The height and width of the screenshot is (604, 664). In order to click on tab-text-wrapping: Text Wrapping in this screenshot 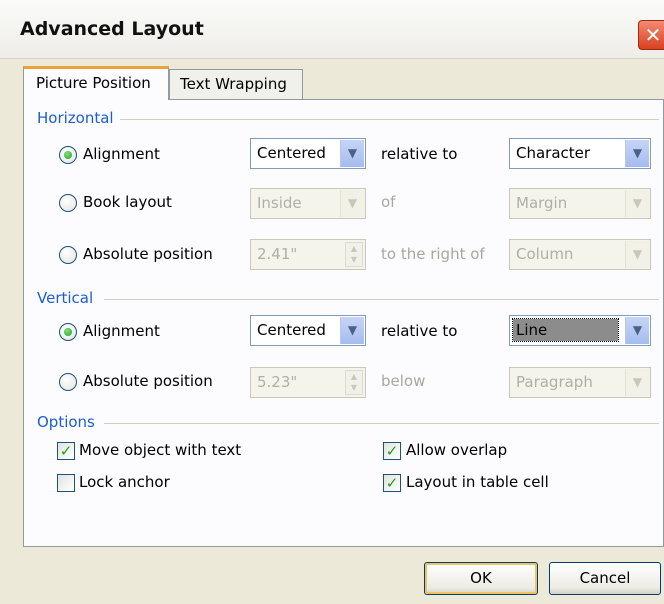, I will do `click(236, 84)`.